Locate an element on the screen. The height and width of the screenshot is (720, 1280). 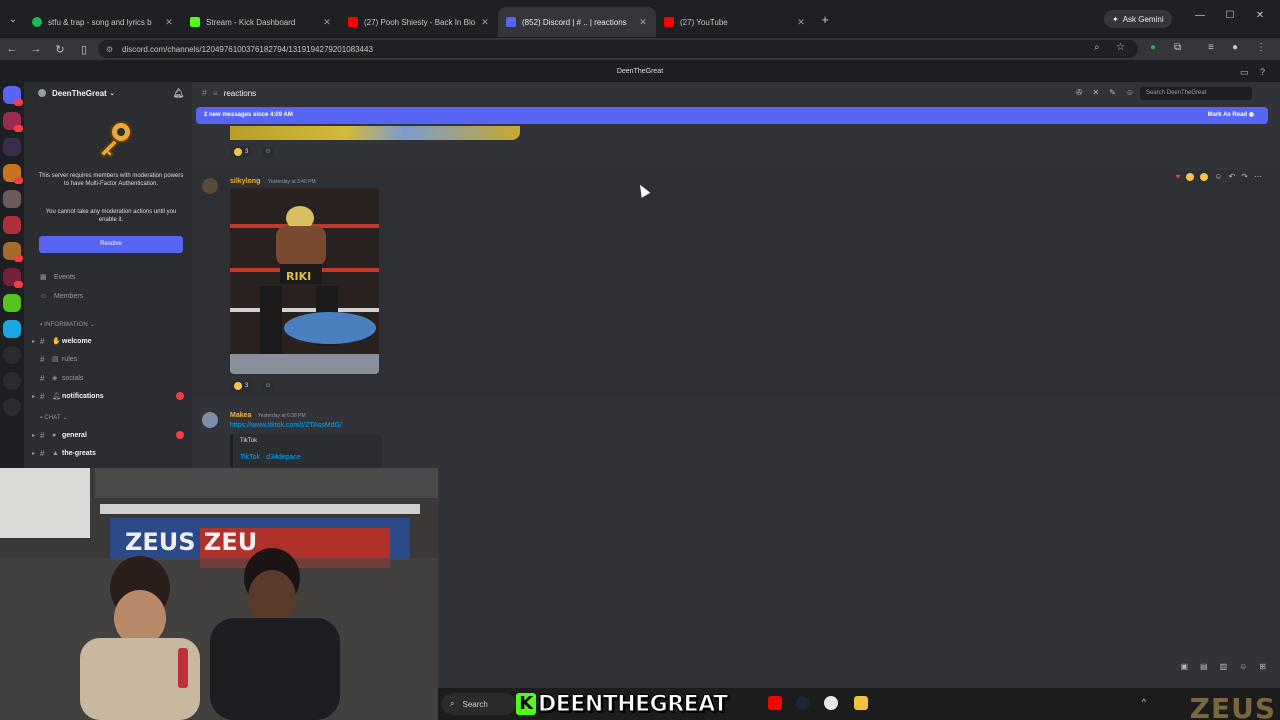
threads-icon: ✇ is located at coordinates (1079, 92).